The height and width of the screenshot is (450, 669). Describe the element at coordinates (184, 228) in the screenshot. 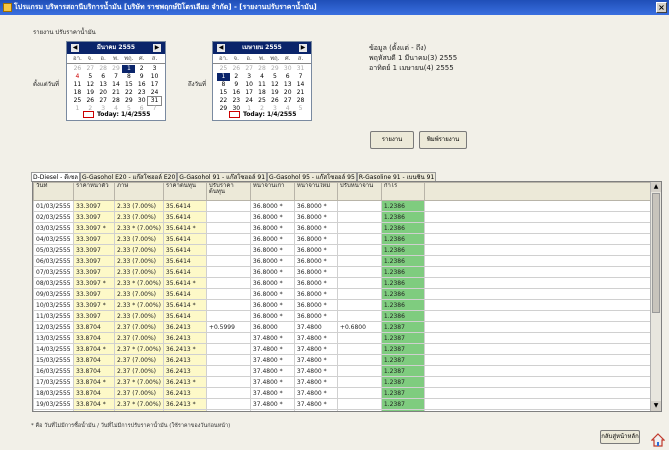

I see `table-cell: 35.6414 *` at that location.